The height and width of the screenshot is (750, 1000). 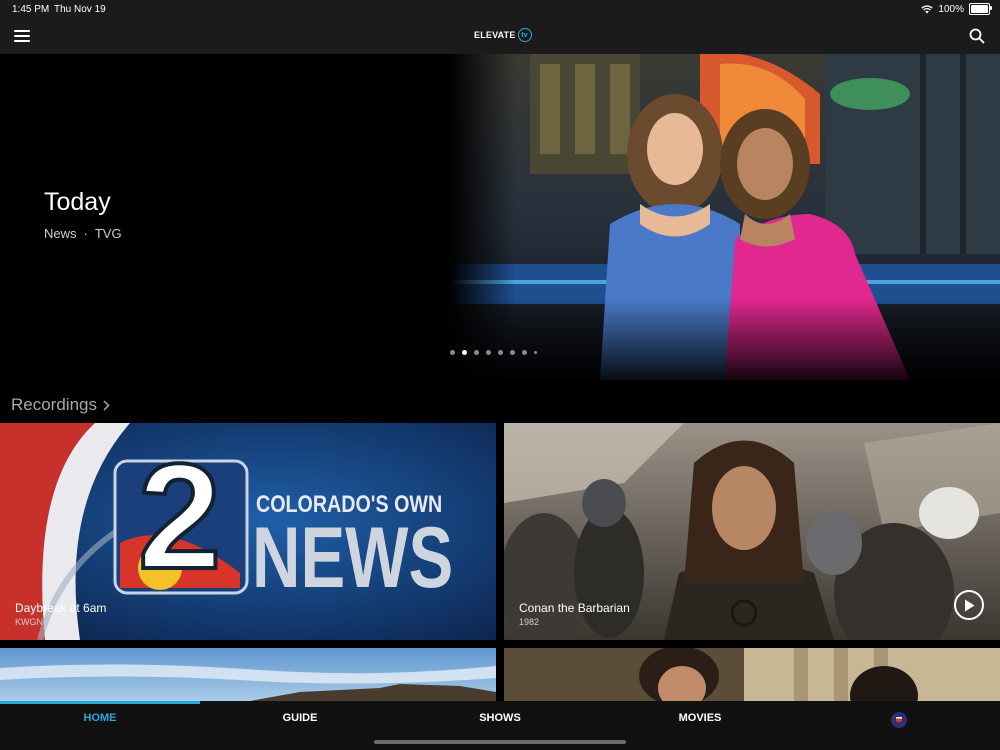 I want to click on wifi-icon, so click(x=927, y=8).